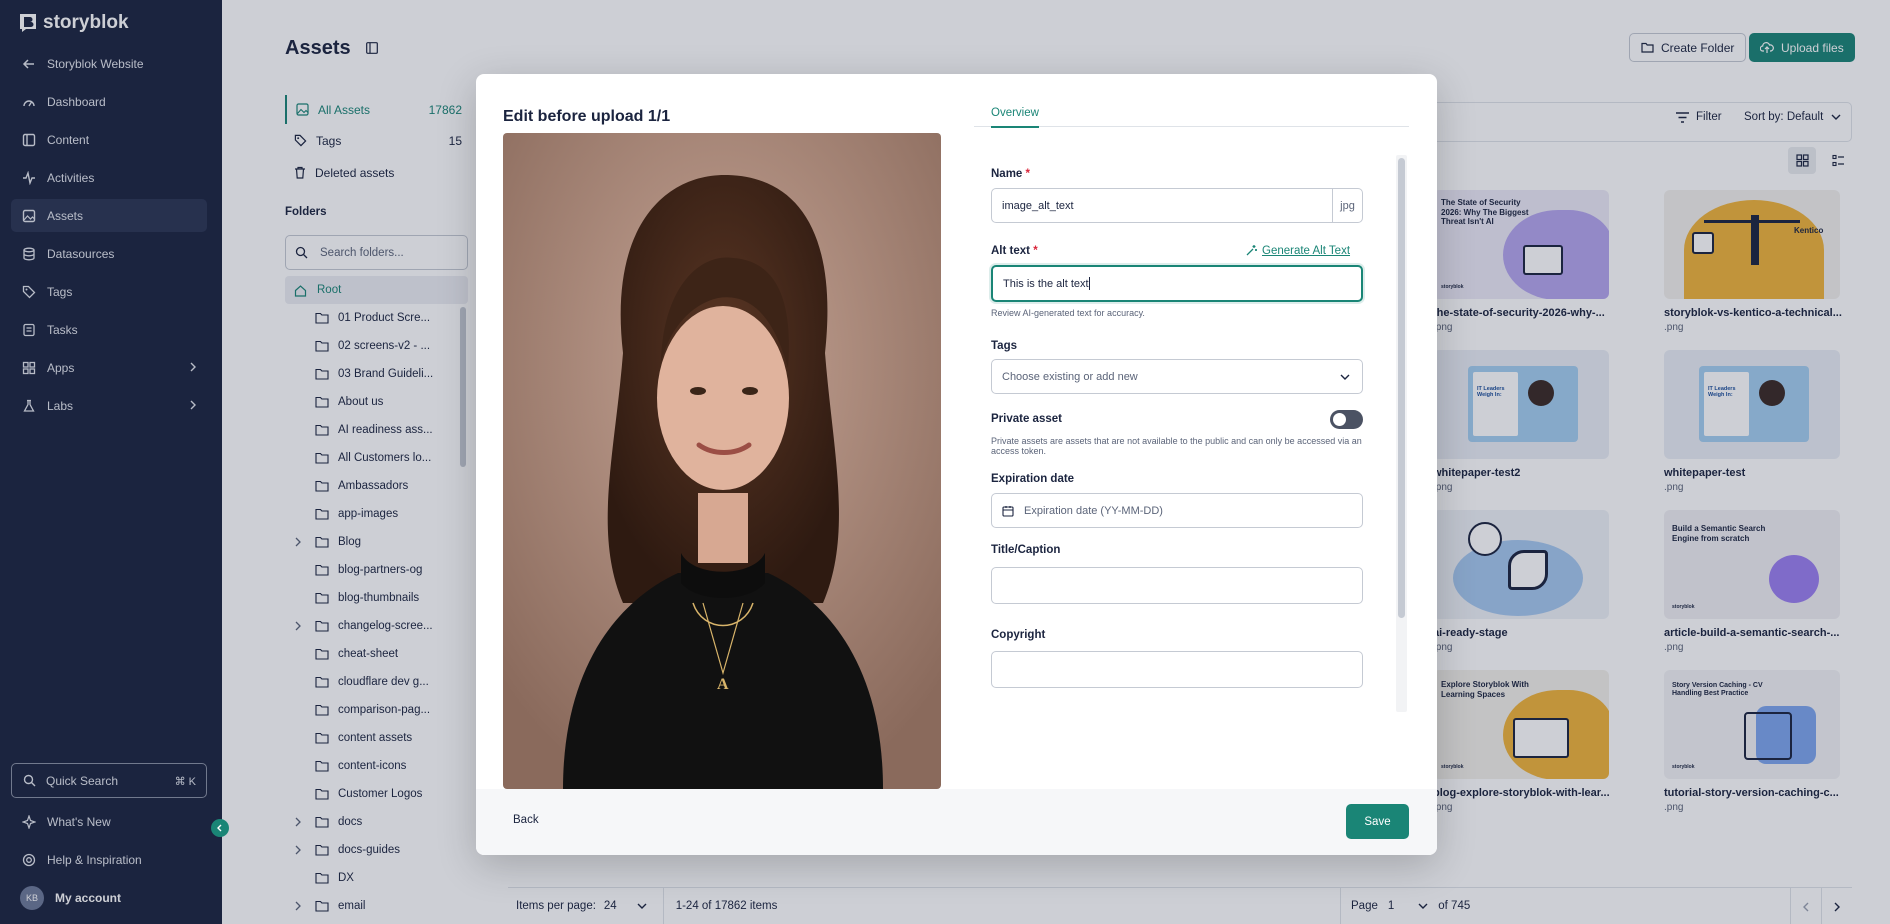  Describe the element at coordinates (1177, 376) in the screenshot. I see `tags-select: Choose existing or add new` at that location.